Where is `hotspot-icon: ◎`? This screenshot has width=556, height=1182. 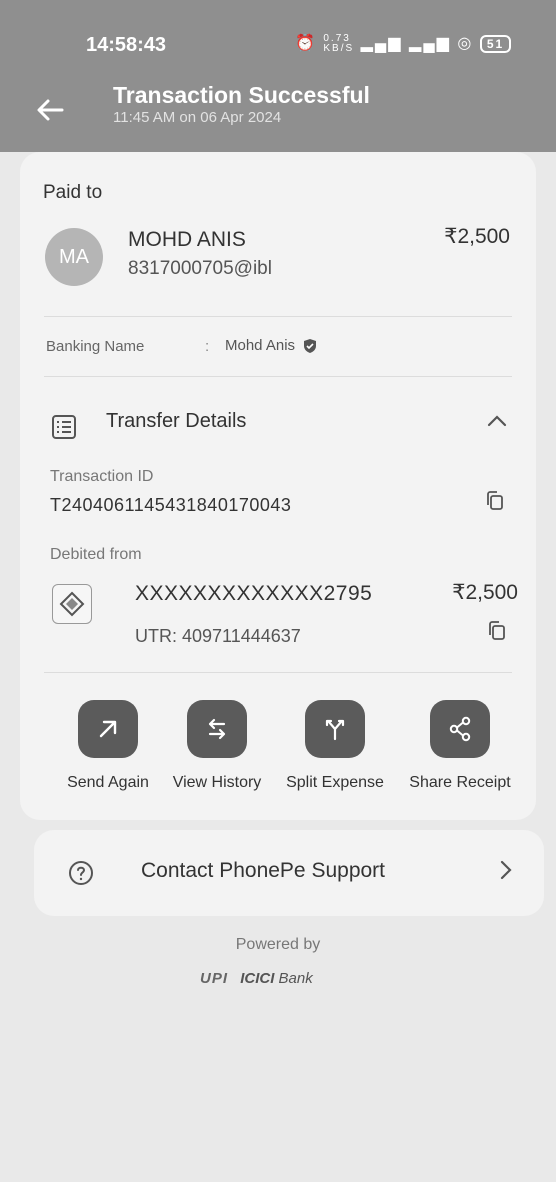 hotspot-icon: ◎ is located at coordinates (465, 43).